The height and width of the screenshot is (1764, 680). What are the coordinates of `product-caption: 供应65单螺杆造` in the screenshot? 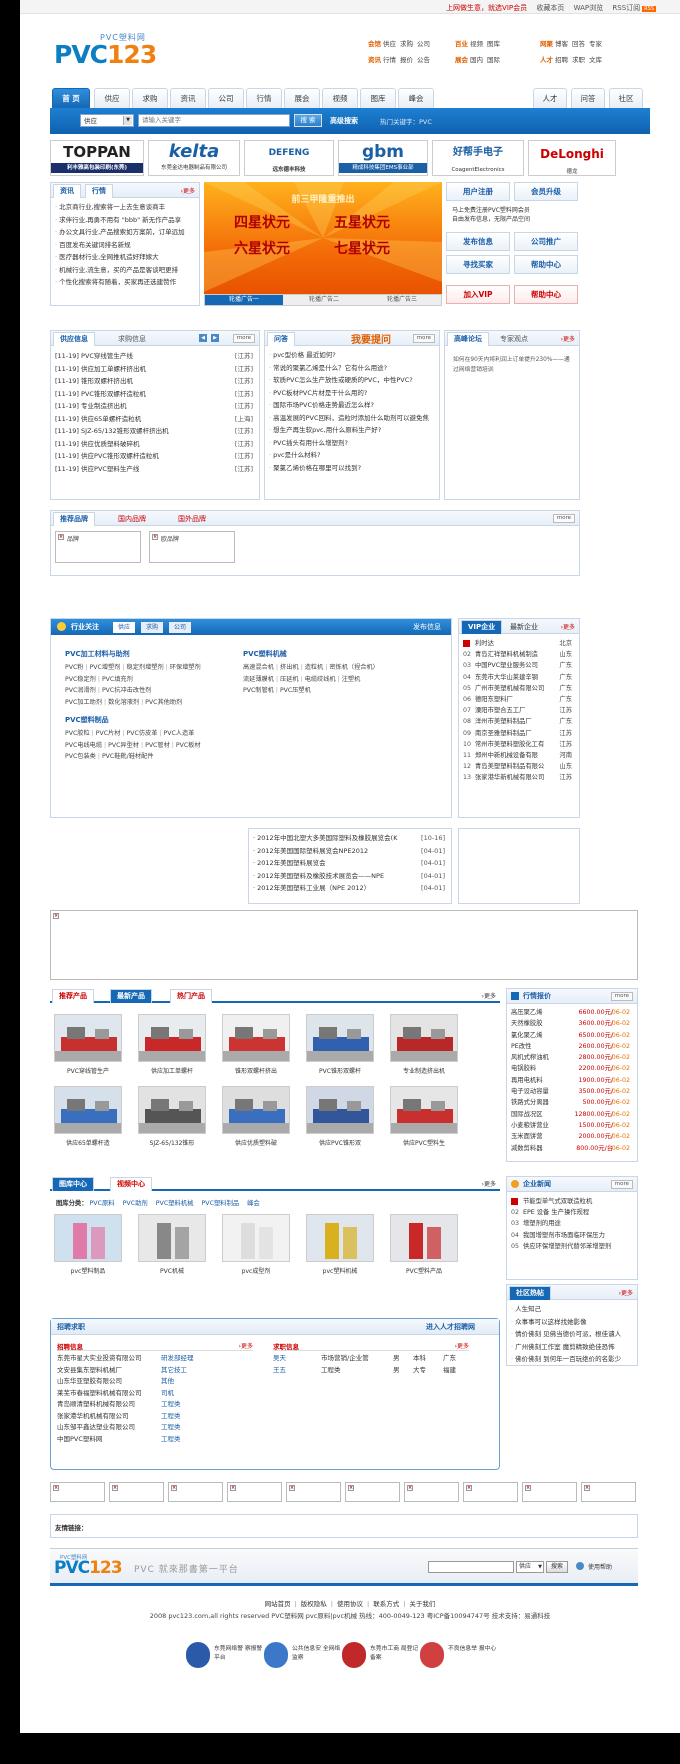 It's located at (88, 1142).